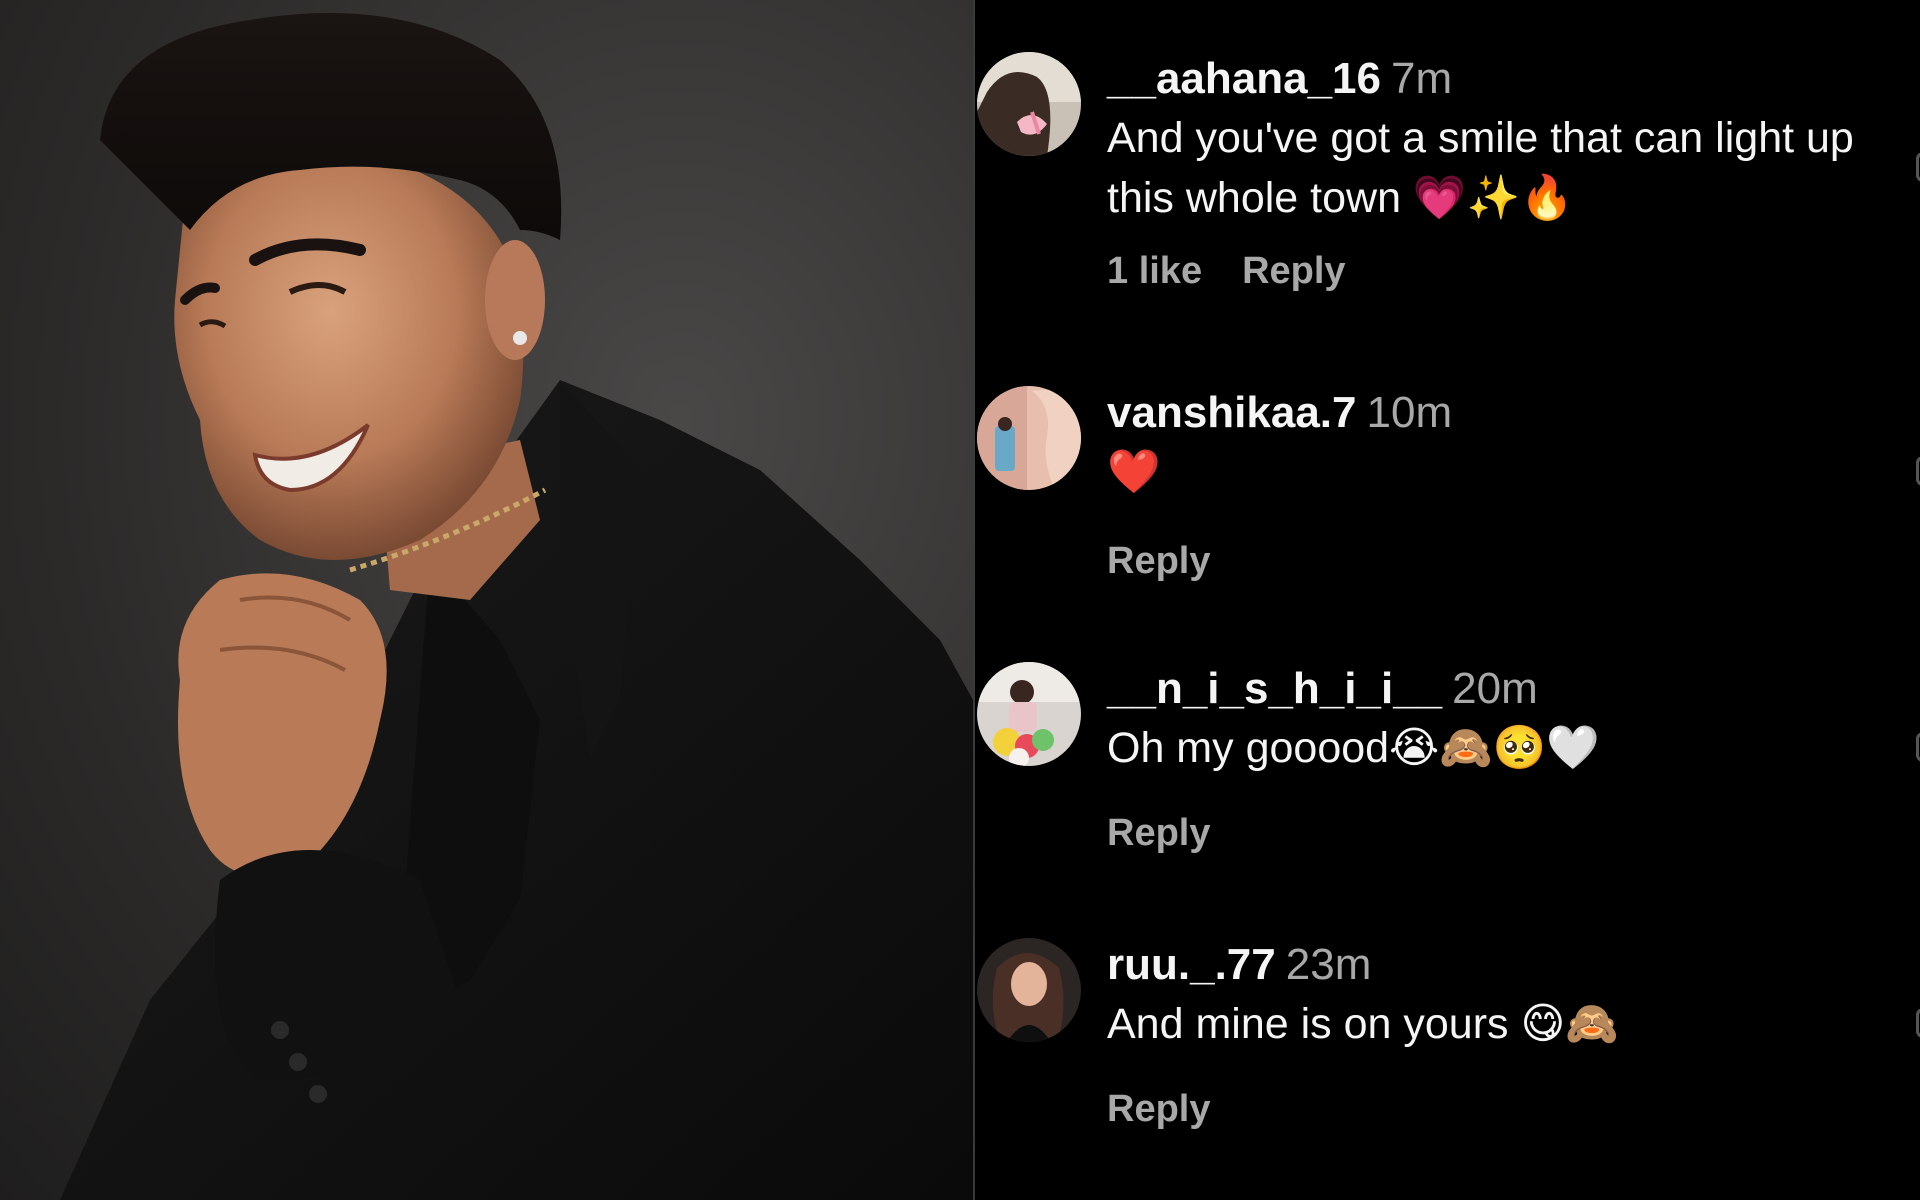 The width and height of the screenshot is (1920, 1200). What do you see at coordinates (1363, 1024) in the screenshot?
I see `comment-text: And mine is on yours 😋🙈` at bounding box center [1363, 1024].